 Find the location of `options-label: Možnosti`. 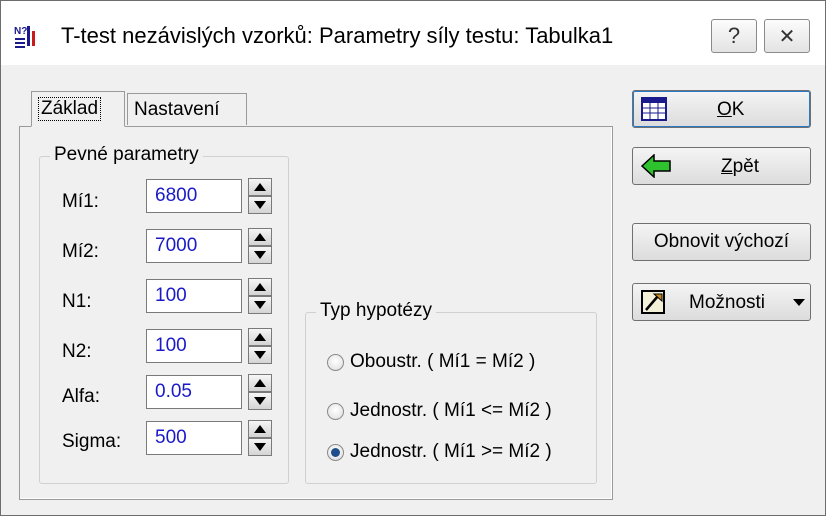

options-label: Možnosti is located at coordinates (727, 302).